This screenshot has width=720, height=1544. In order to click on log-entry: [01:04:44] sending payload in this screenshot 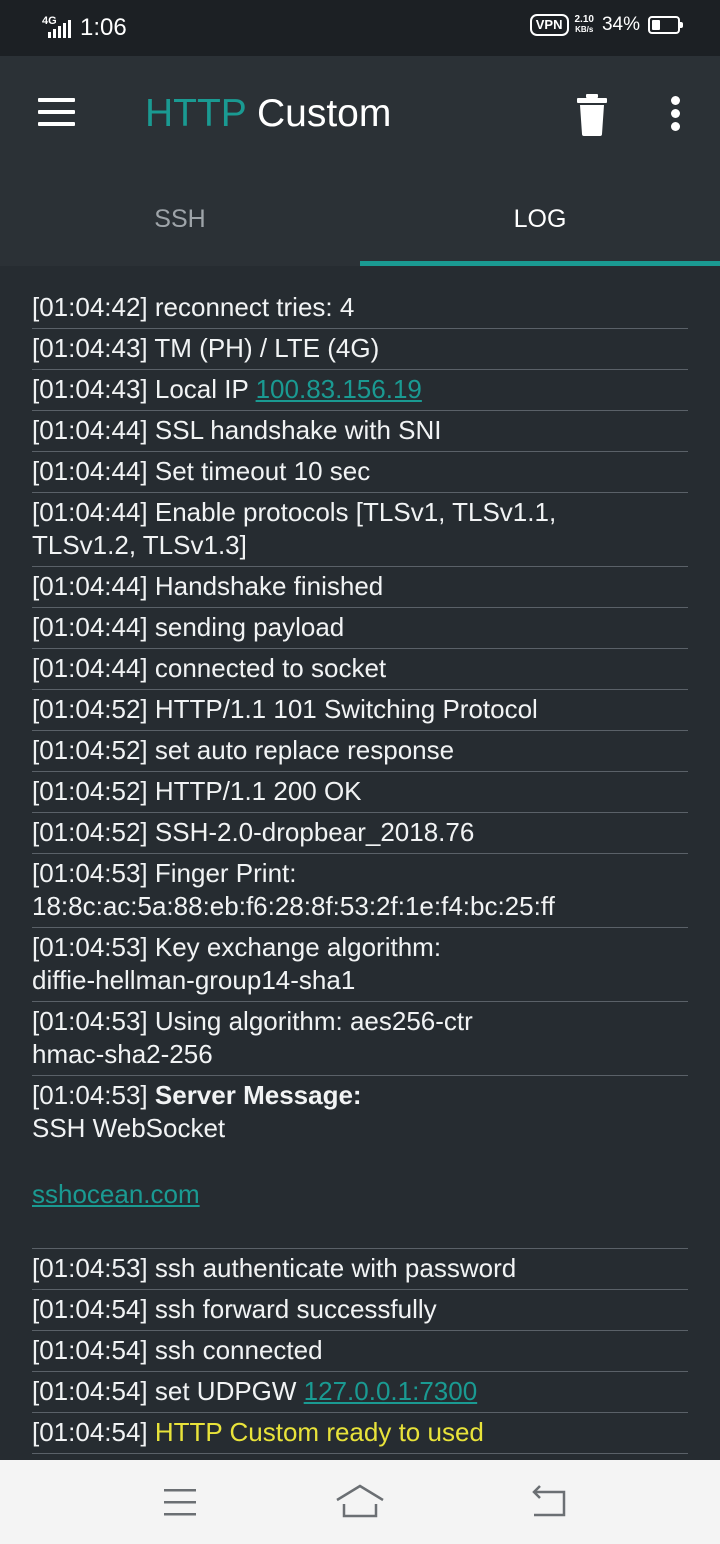, I will do `click(360, 628)`.